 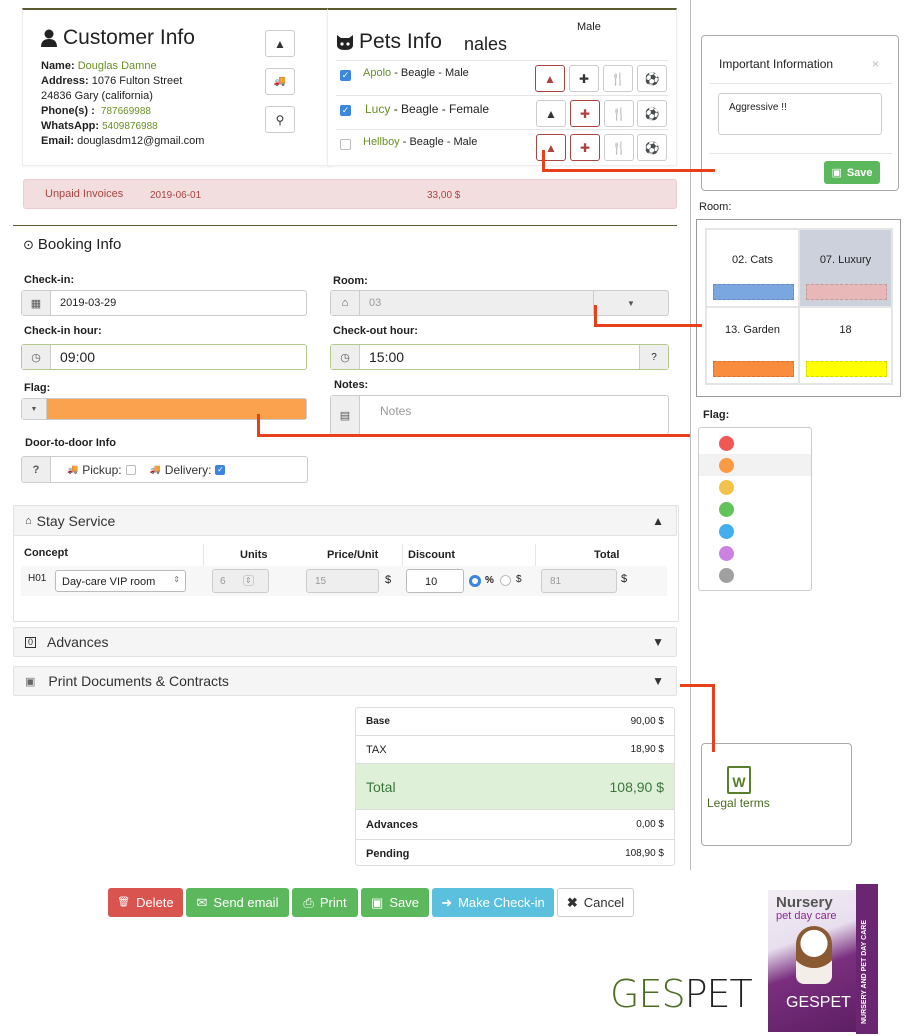 What do you see at coordinates (515, 853) in the screenshot?
I see `summary-row-pending: Pending 108,90 $` at bounding box center [515, 853].